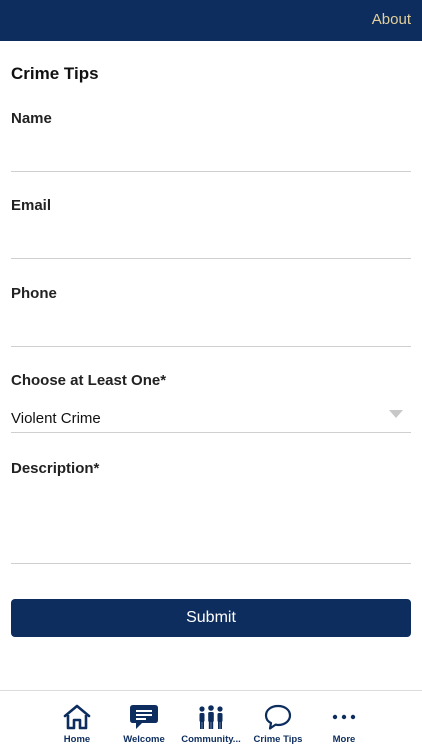 Image resolution: width=422 pixels, height=751 pixels. What do you see at coordinates (211, 717) in the screenshot?
I see `people-icon` at bounding box center [211, 717].